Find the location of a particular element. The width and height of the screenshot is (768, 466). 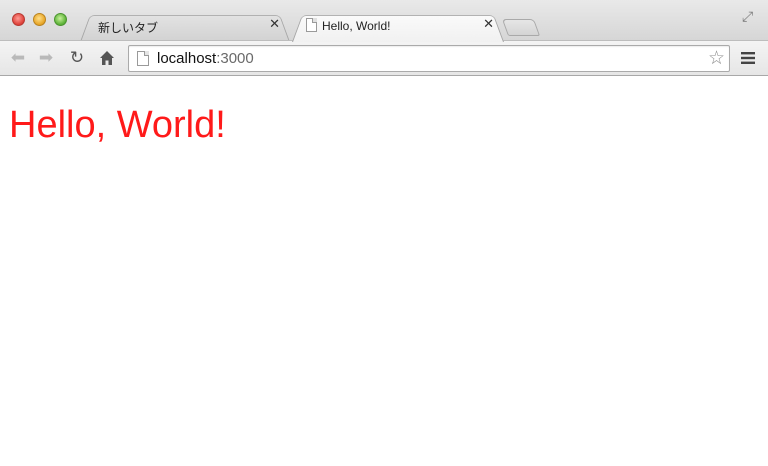

reload-icon: ↻ is located at coordinates (77, 58).